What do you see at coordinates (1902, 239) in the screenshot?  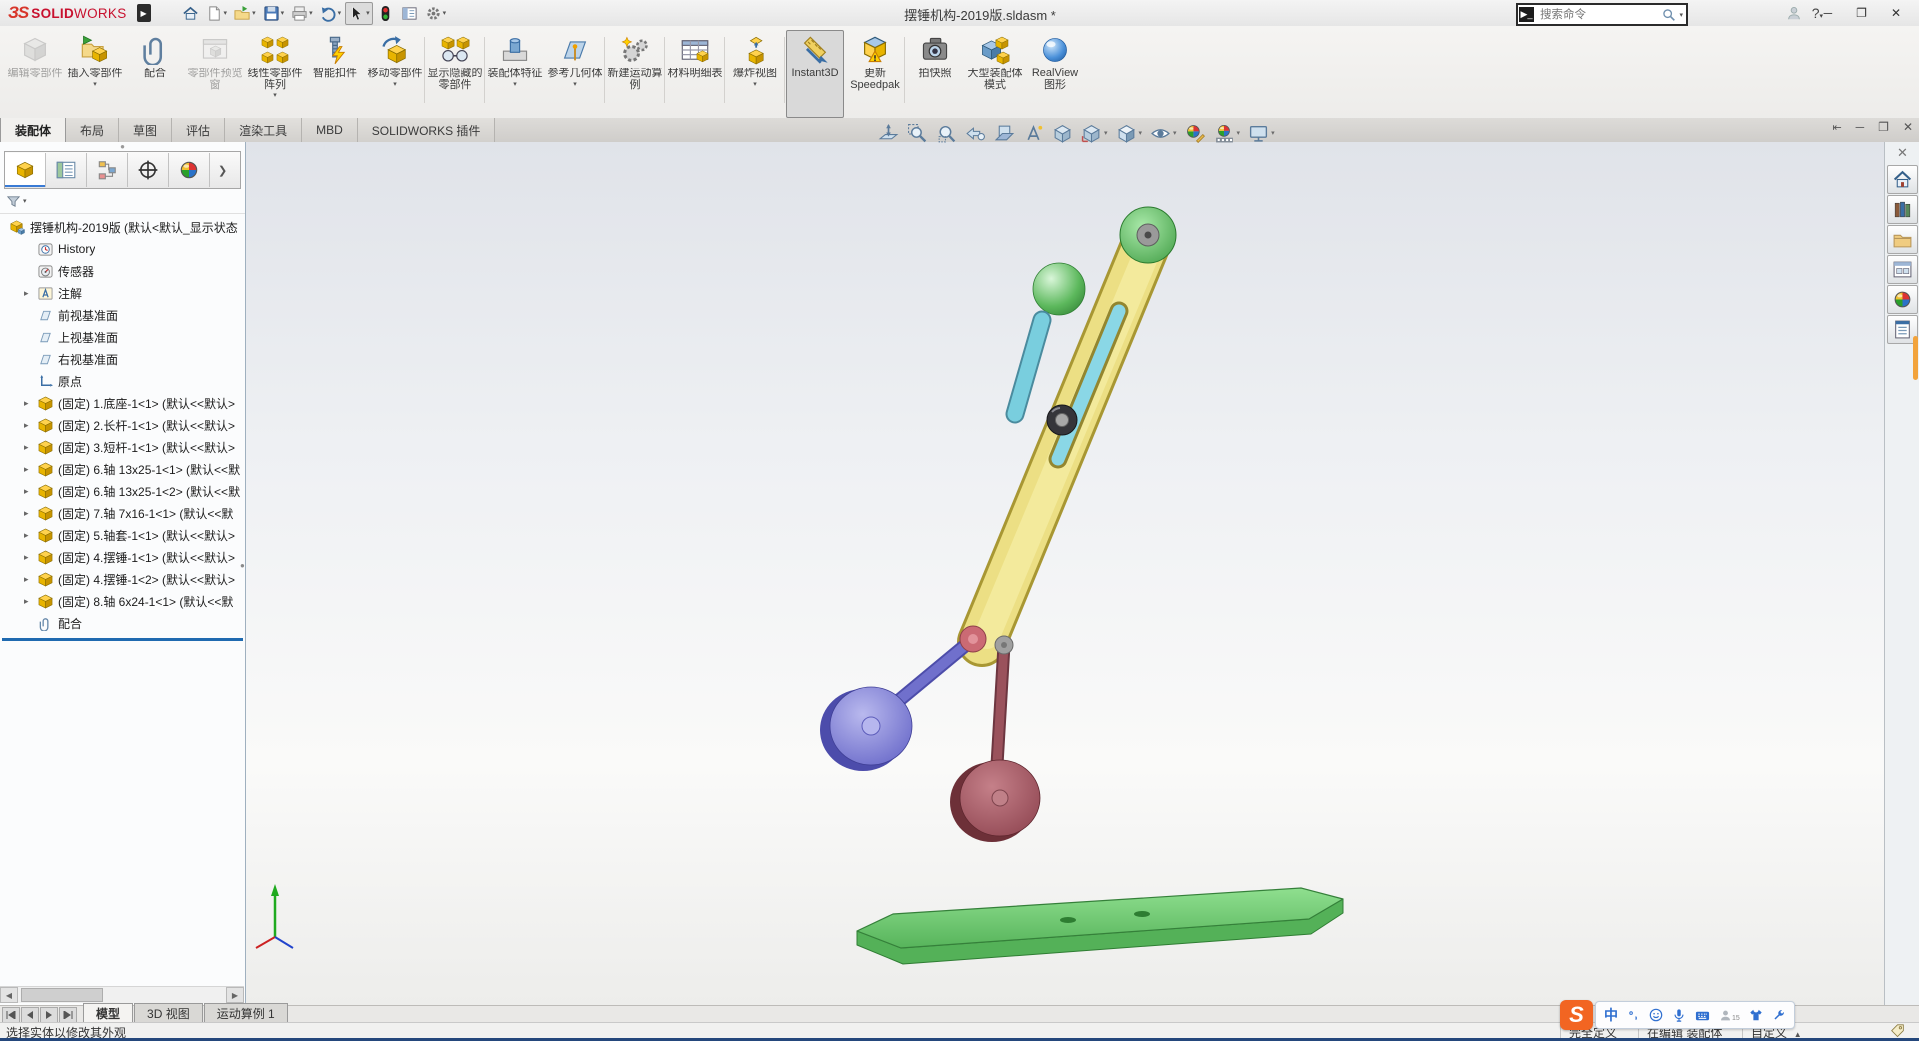 I see `file-explorer-button` at bounding box center [1902, 239].